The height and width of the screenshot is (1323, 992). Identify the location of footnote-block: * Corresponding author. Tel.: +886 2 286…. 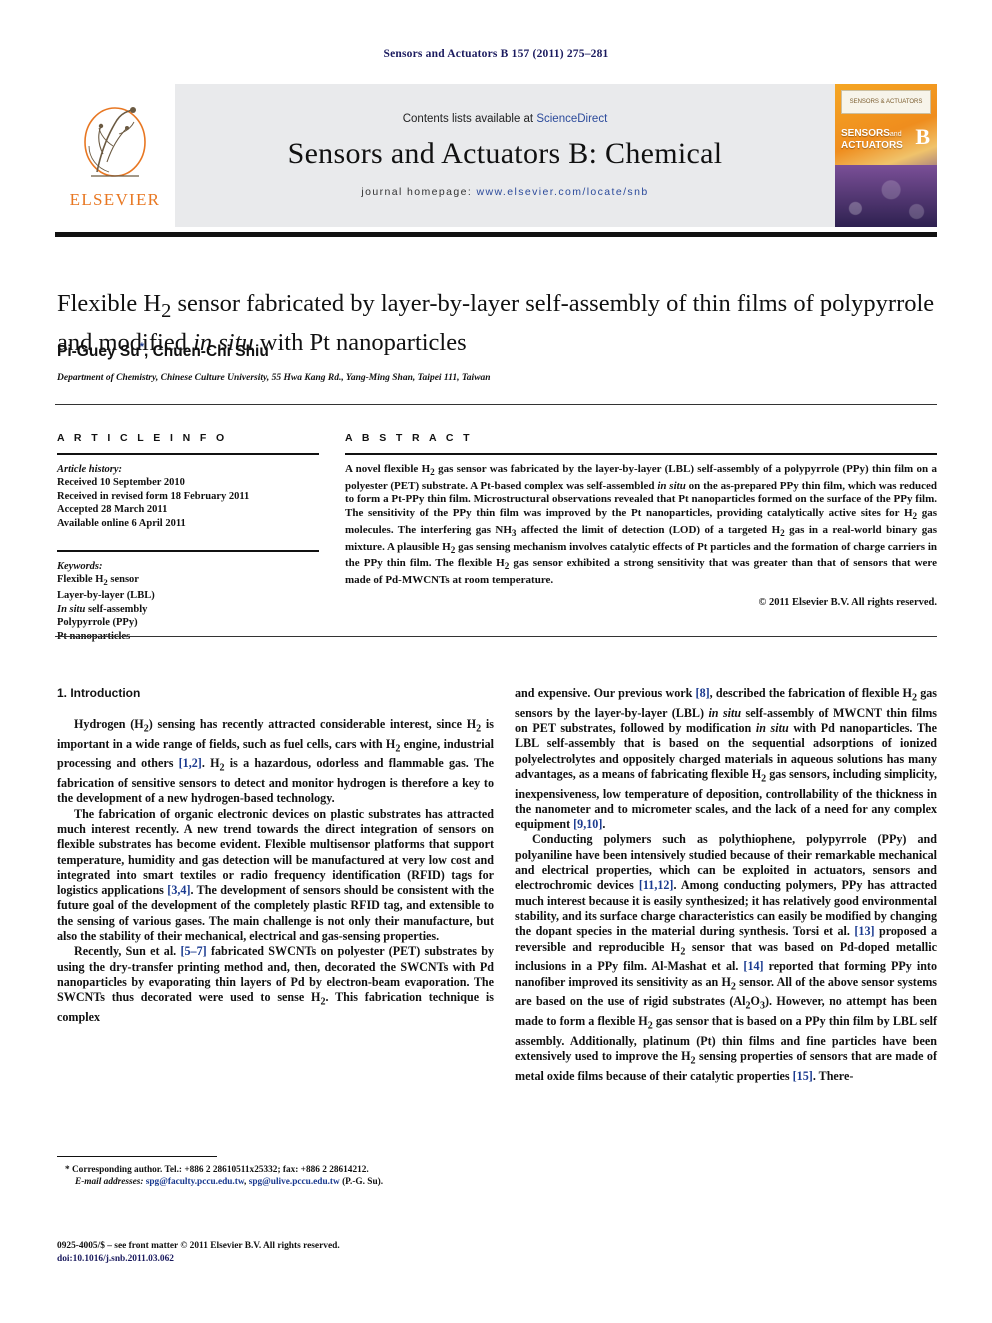
(275, 1176).